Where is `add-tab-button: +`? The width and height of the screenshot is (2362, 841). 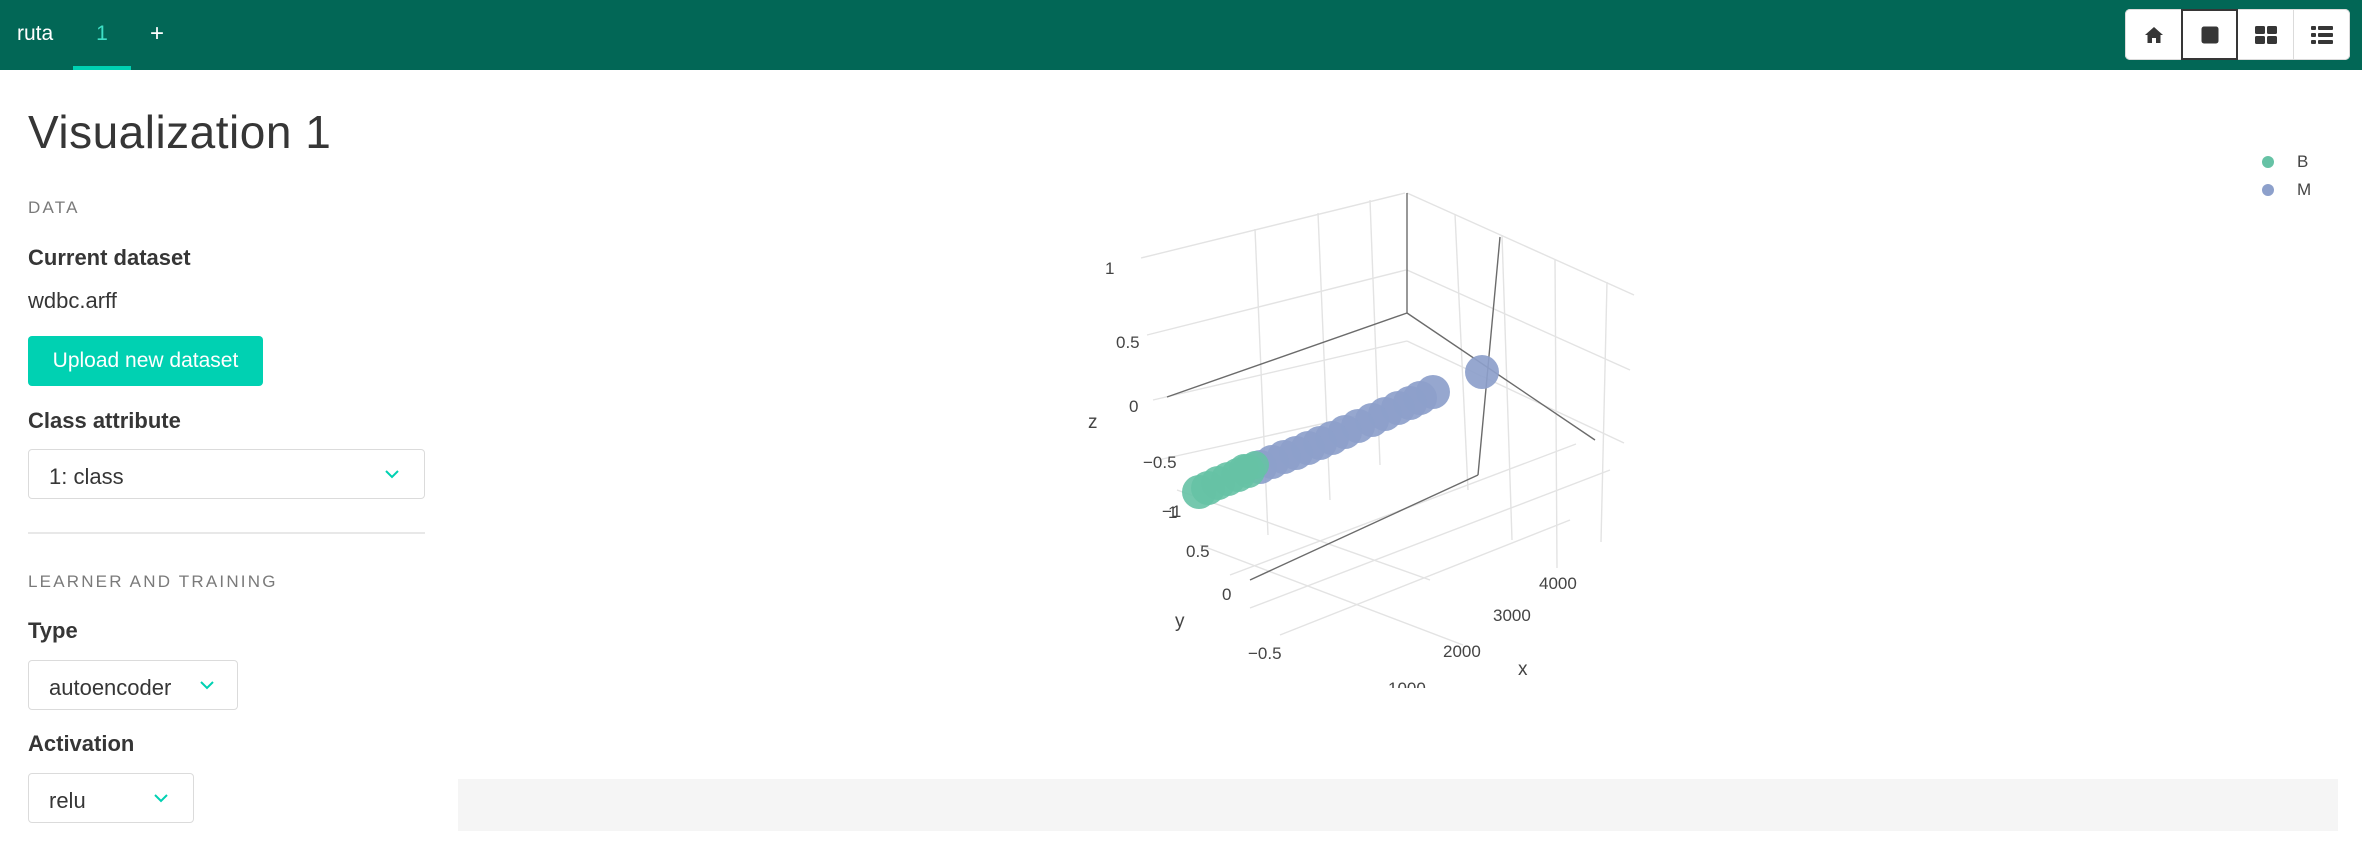
add-tab-button: + is located at coordinates (157, 35).